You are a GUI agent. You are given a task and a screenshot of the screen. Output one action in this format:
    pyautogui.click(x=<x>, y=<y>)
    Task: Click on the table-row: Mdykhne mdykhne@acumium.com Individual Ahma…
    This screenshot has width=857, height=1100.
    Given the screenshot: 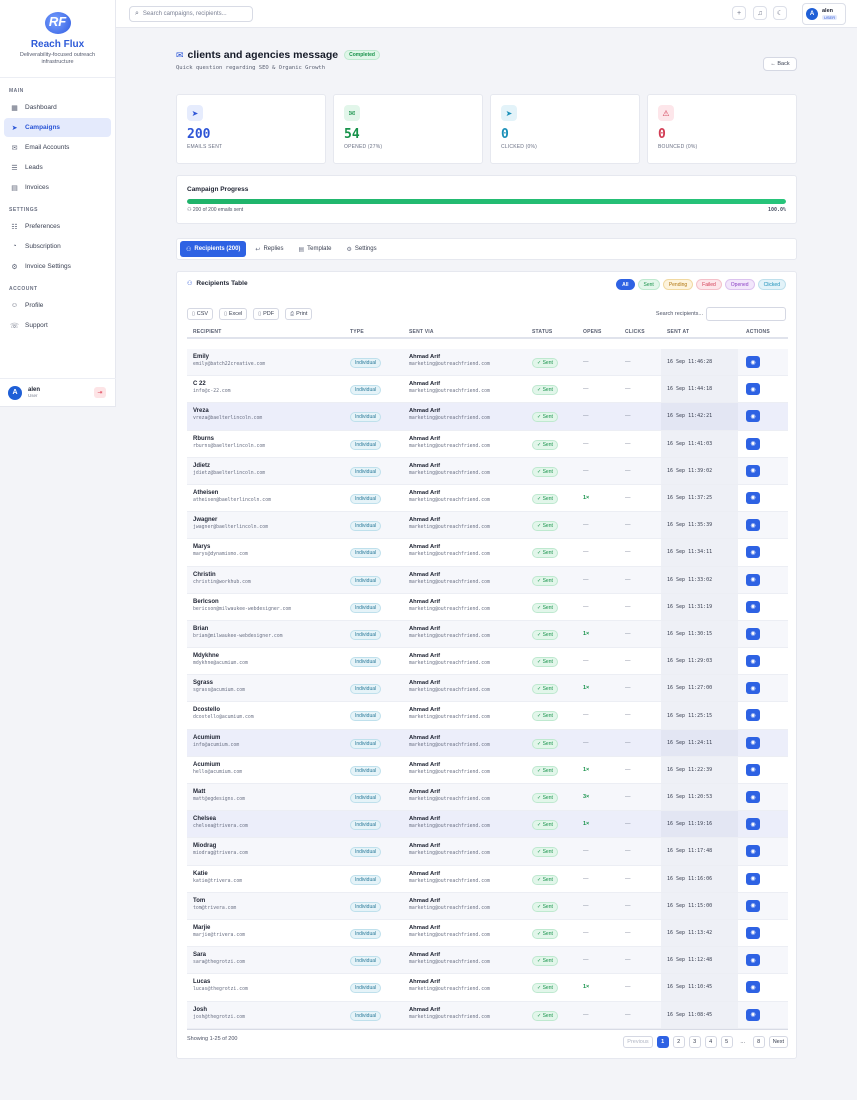 What is the action you would take?
    pyautogui.click(x=487, y=662)
    